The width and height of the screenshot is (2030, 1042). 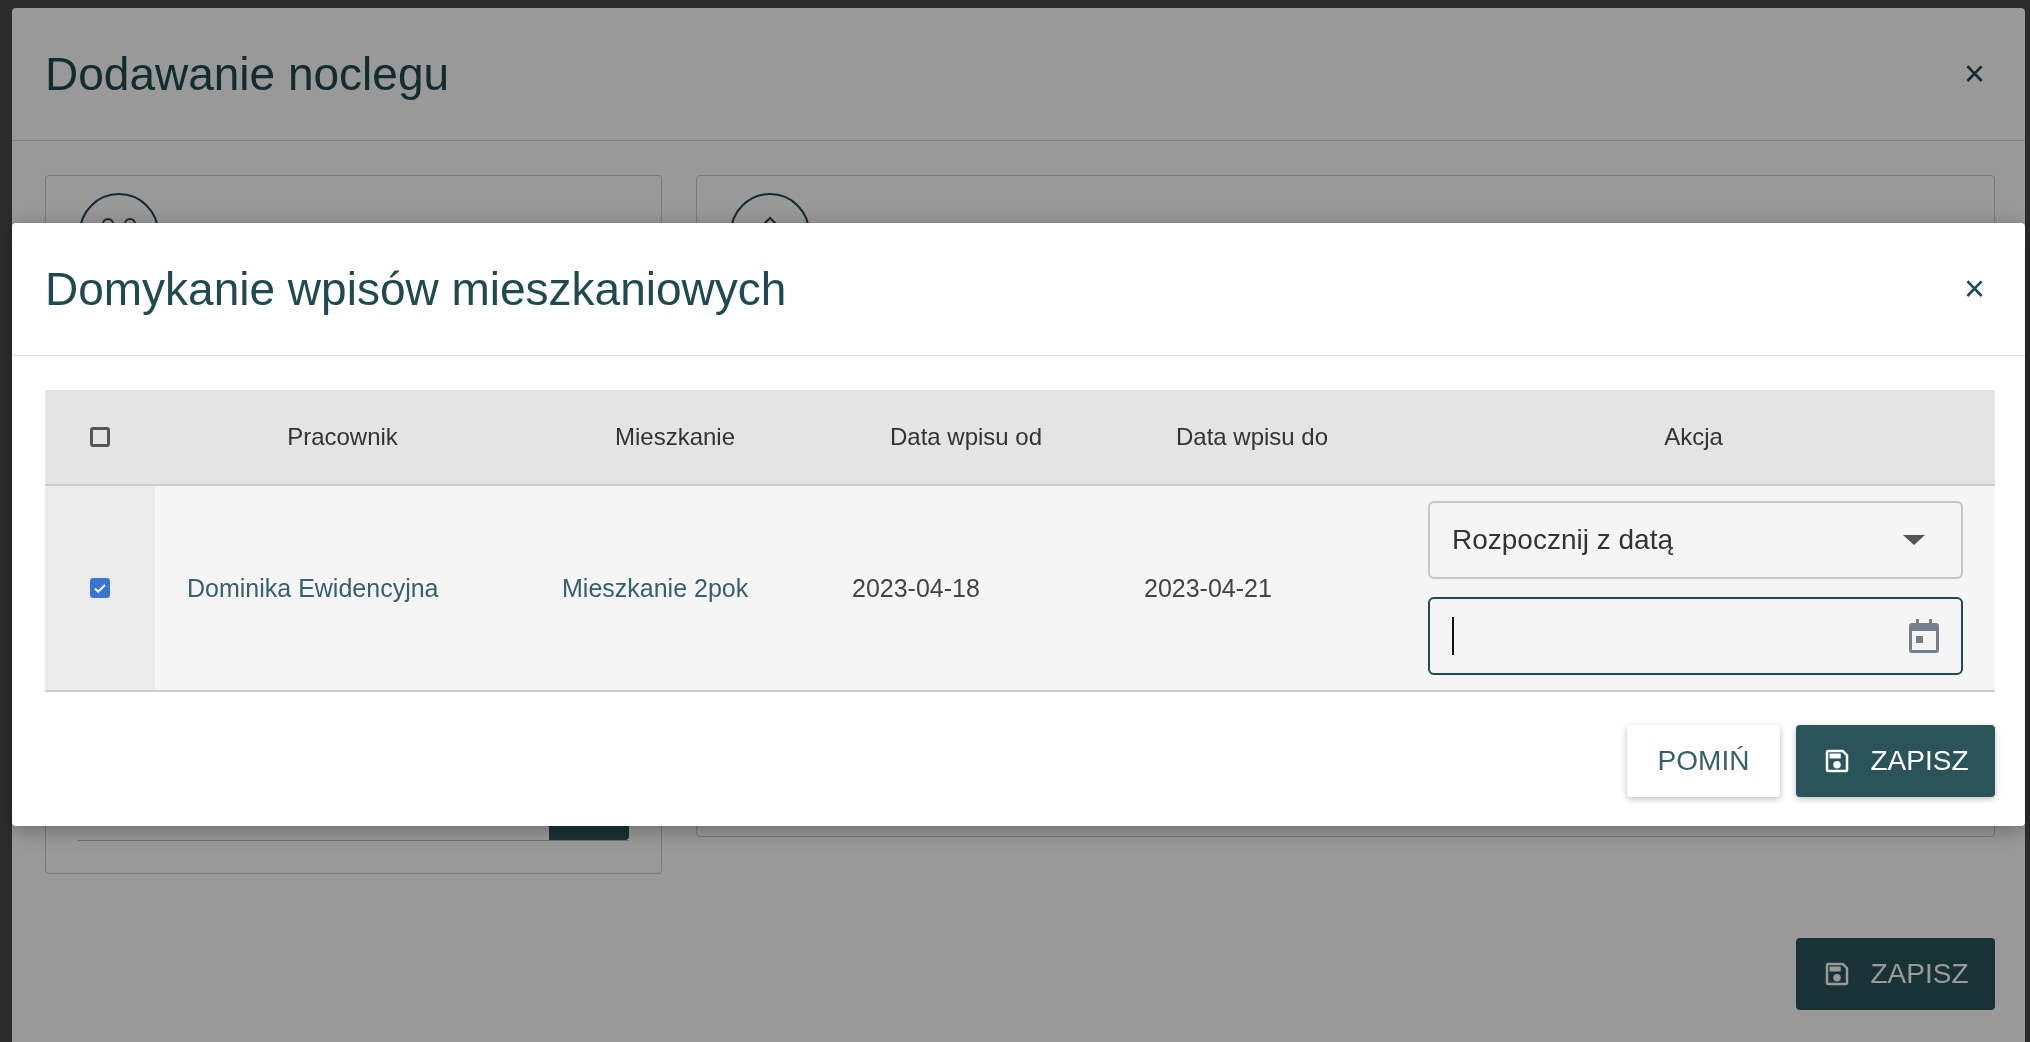 I want to click on apartment-name: Mieszkanie 2pok, so click(x=655, y=588).